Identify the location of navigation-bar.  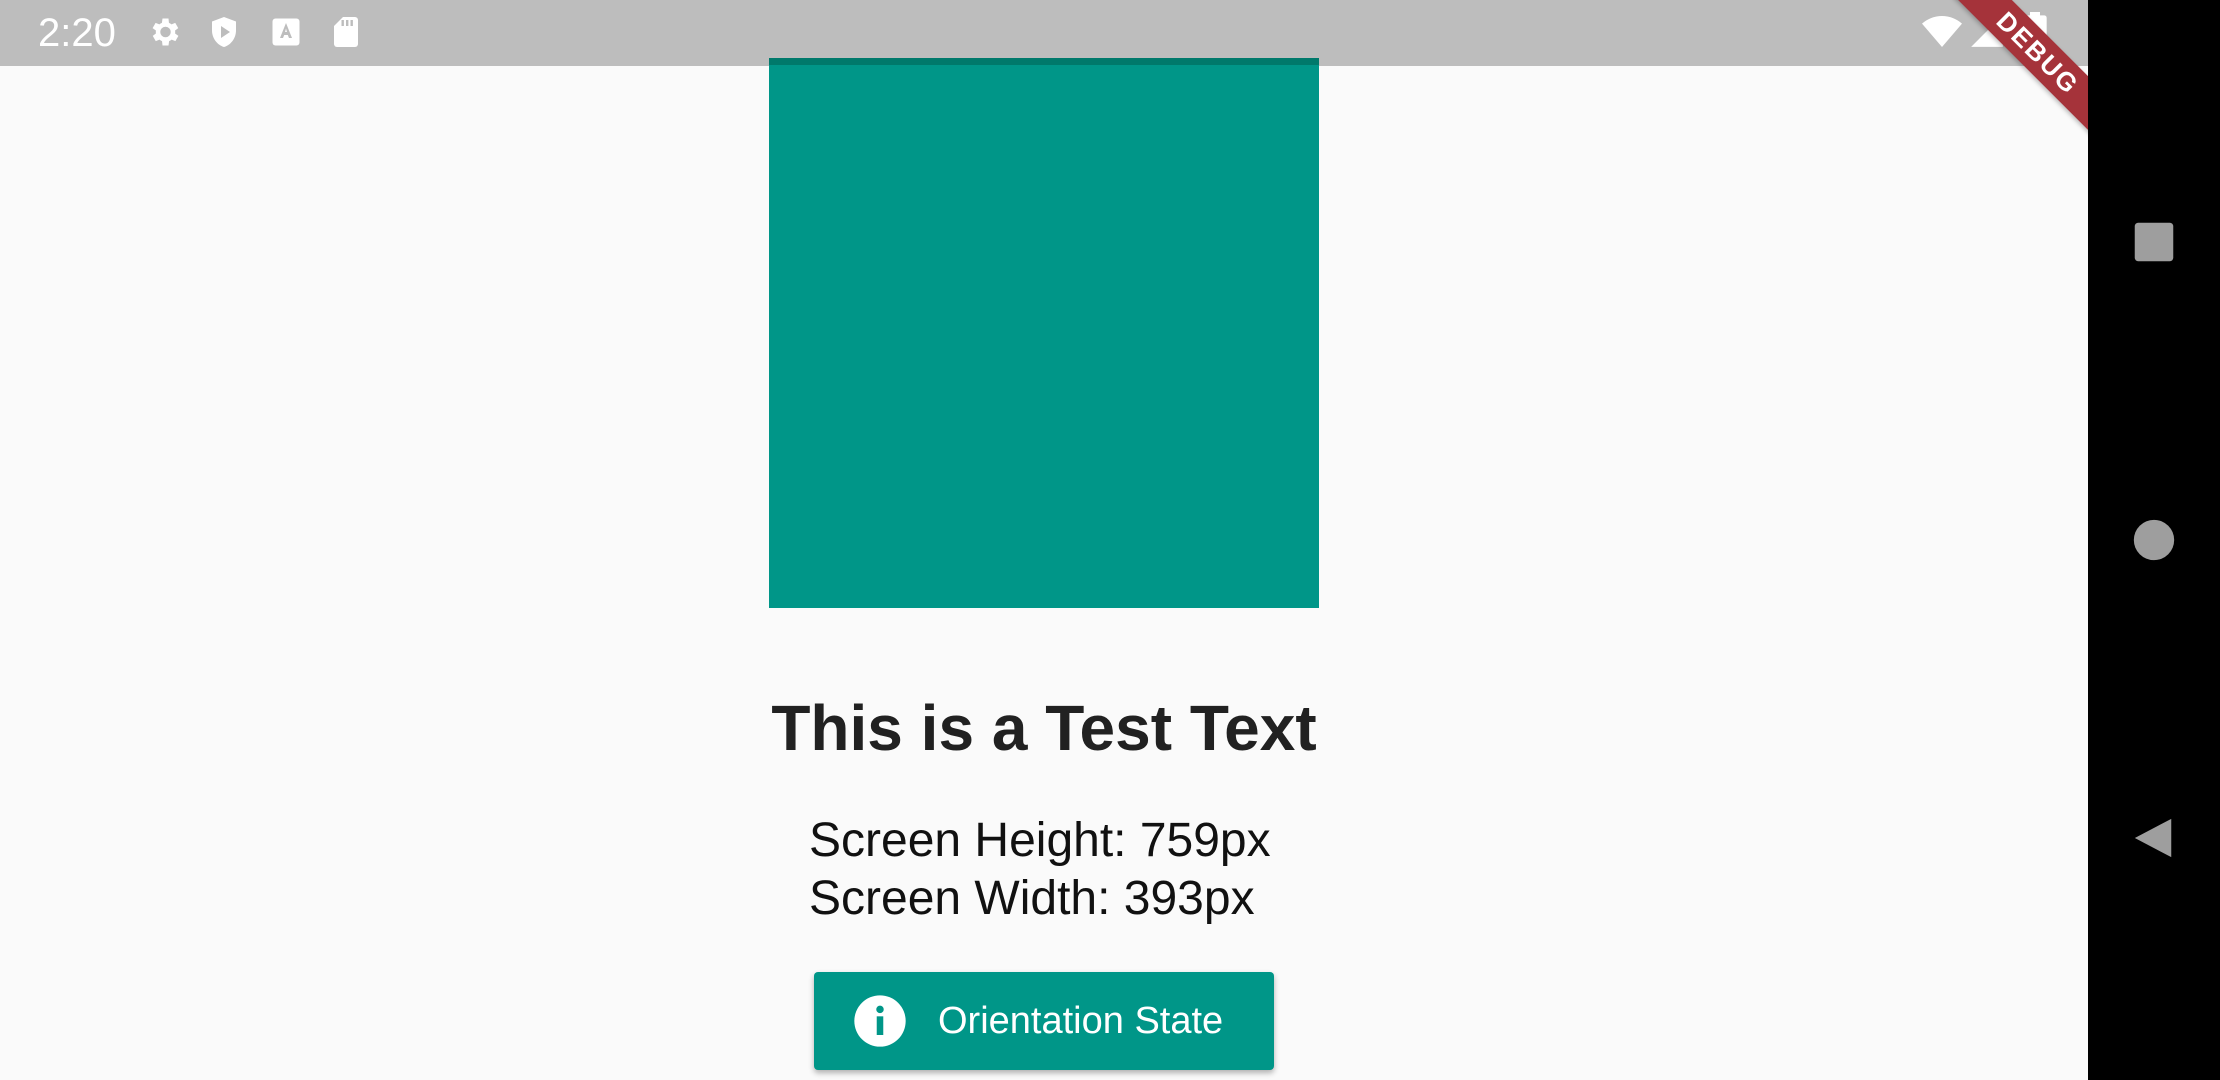
(2154, 540).